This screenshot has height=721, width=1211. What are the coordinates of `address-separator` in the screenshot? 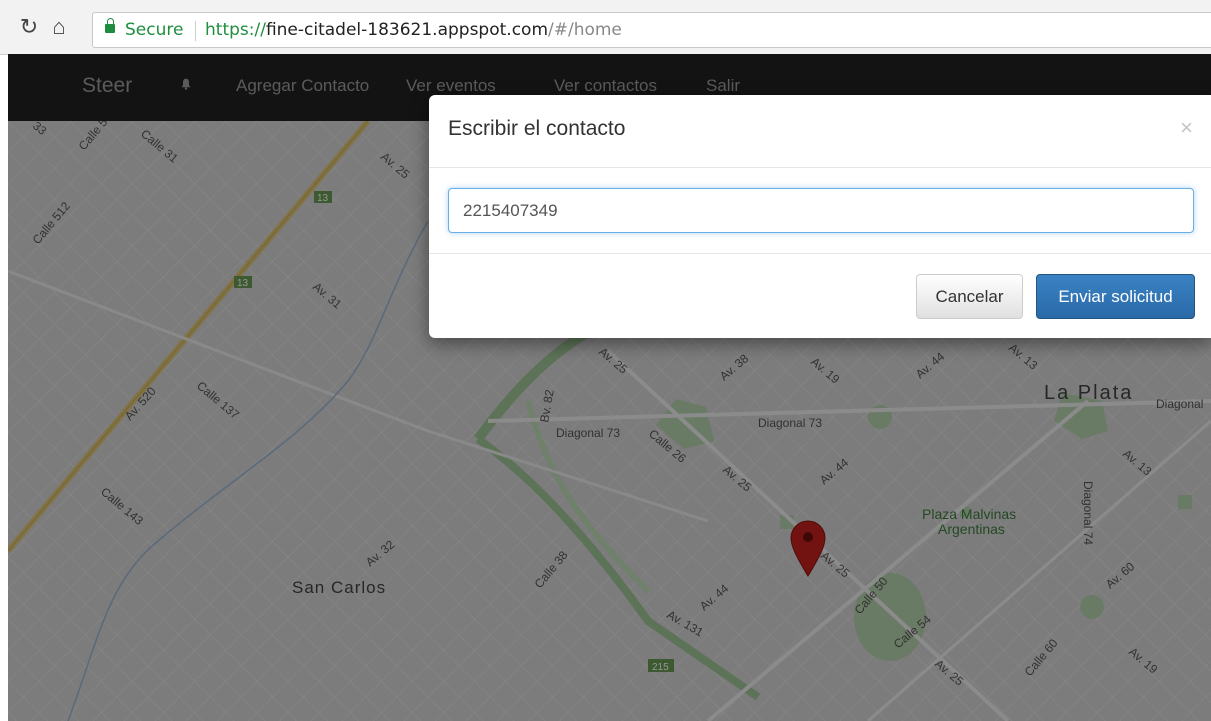 It's located at (195, 31).